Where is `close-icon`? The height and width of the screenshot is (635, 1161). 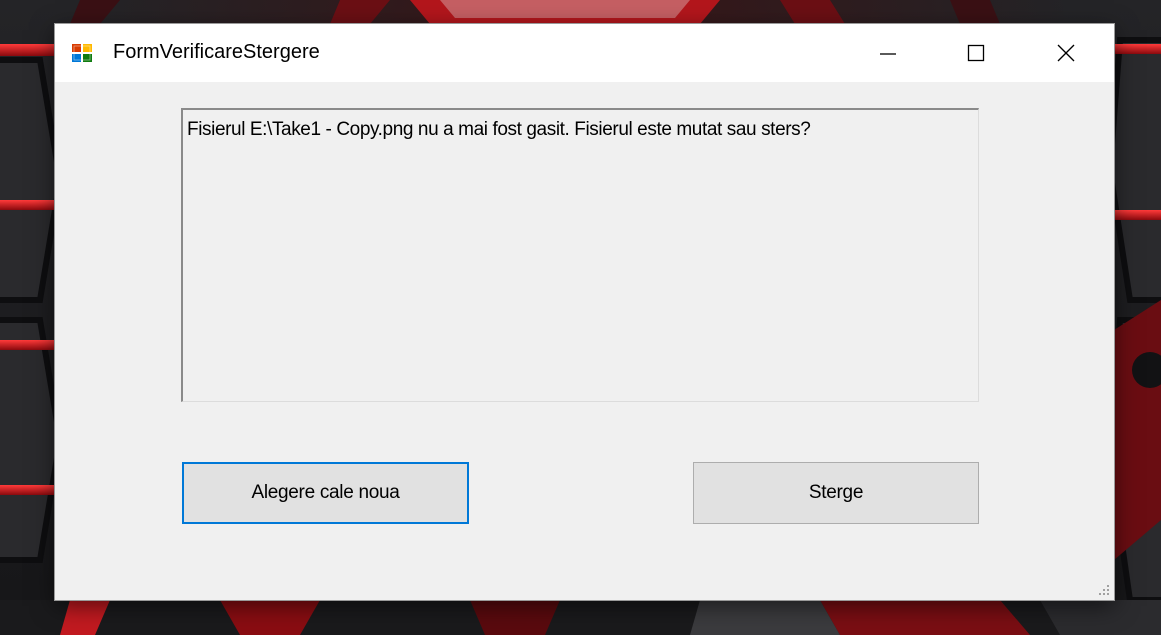
close-icon is located at coordinates (1066, 53).